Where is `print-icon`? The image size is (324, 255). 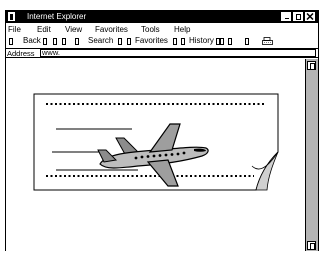
print-icon is located at coordinates (267, 41).